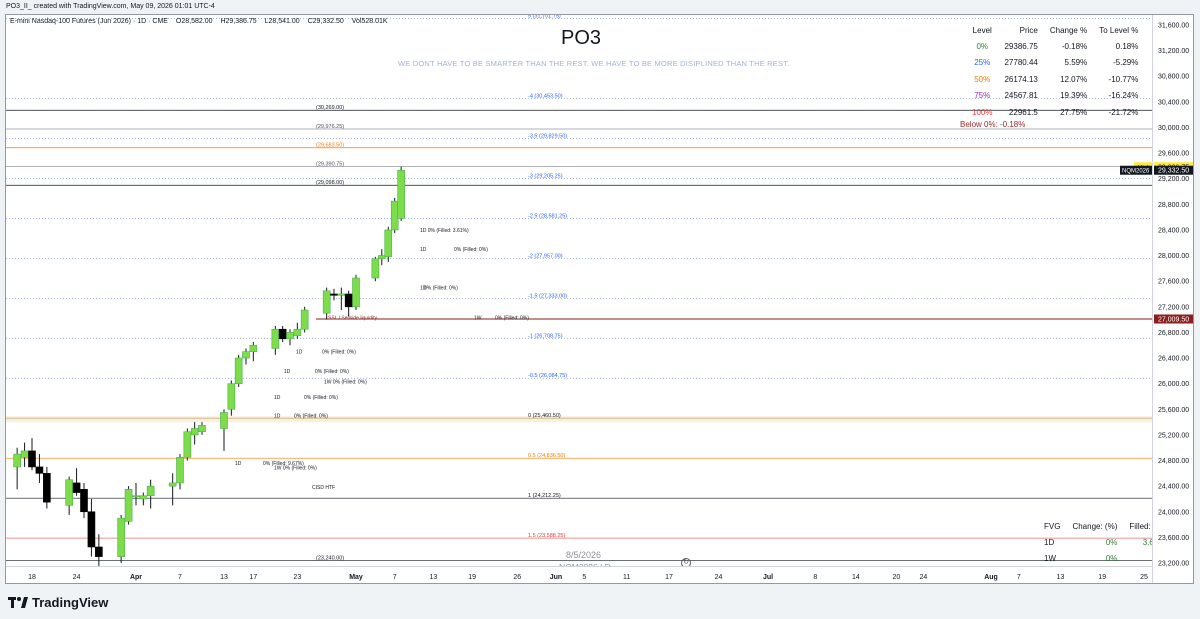 This screenshot has height=619, width=1200. What do you see at coordinates (1061, 577) in the screenshot?
I see `time-tick: 13` at bounding box center [1061, 577].